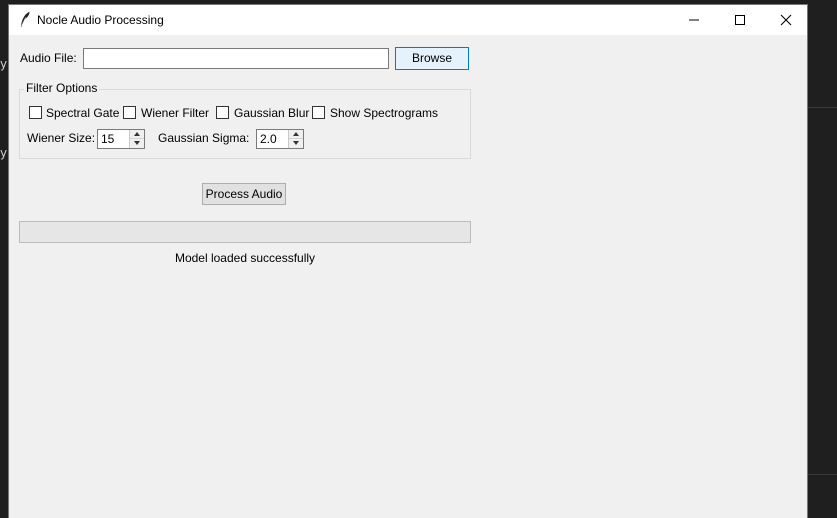  I want to click on process-audio-button: Process Audio, so click(244, 194).